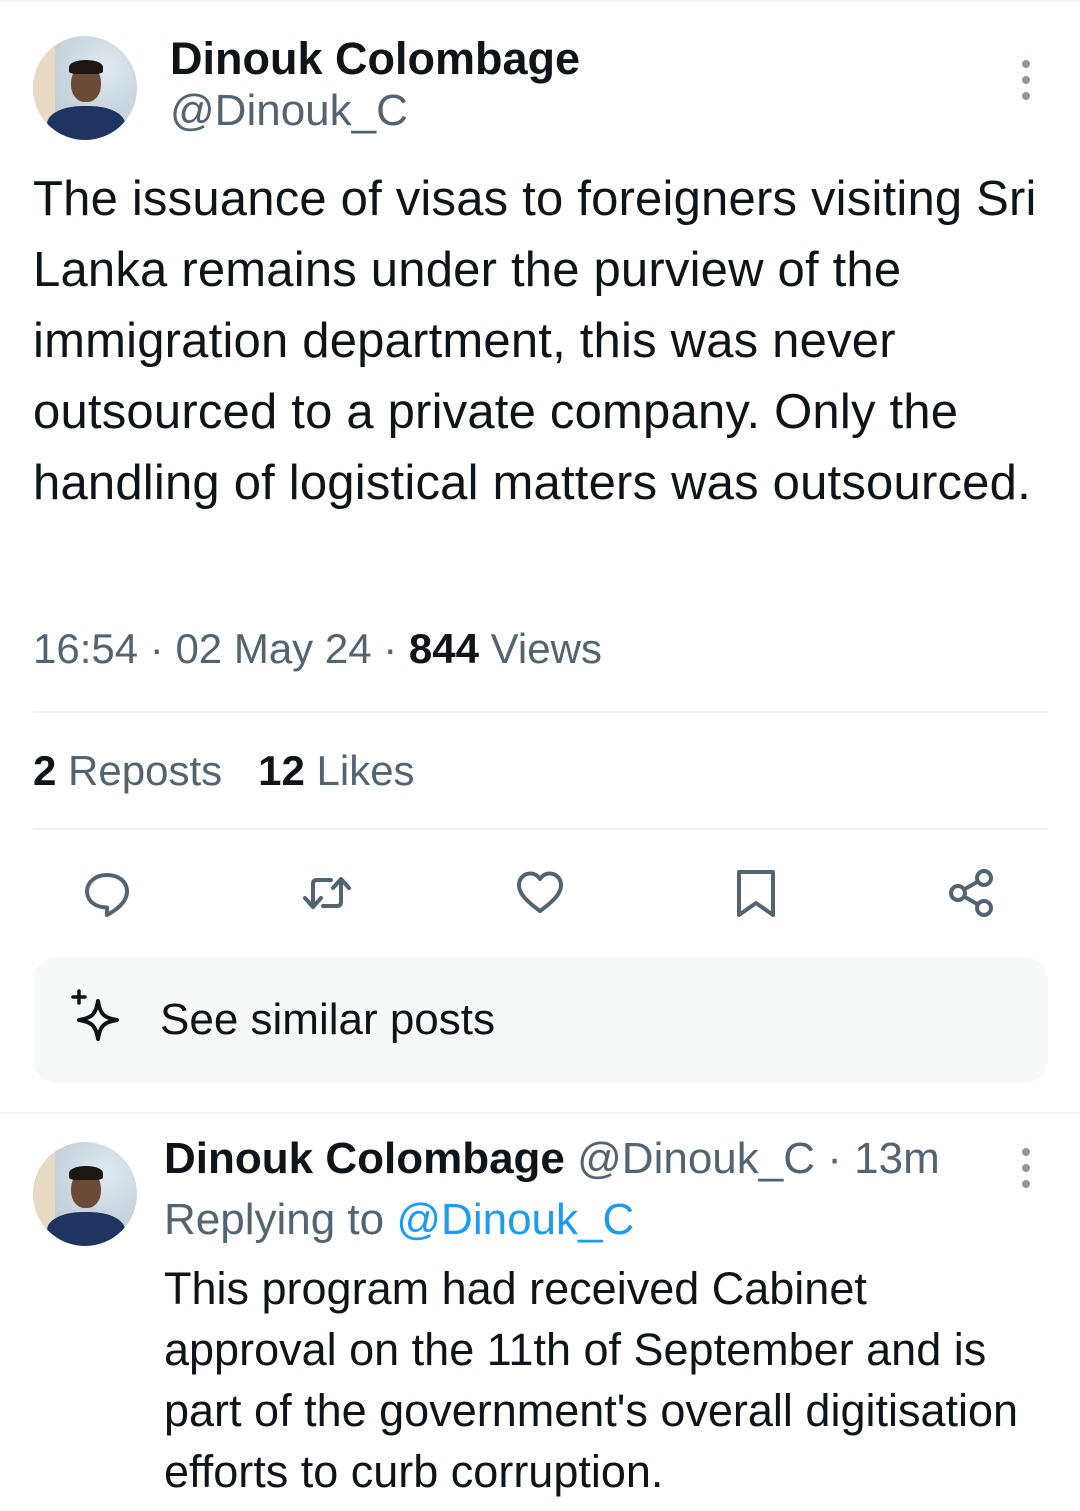 The image size is (1080, 1511). What do you see at coordinates (95, 1015) in the screenshot?
I see `sparkle-icon` at bounding box center [95, 1015].